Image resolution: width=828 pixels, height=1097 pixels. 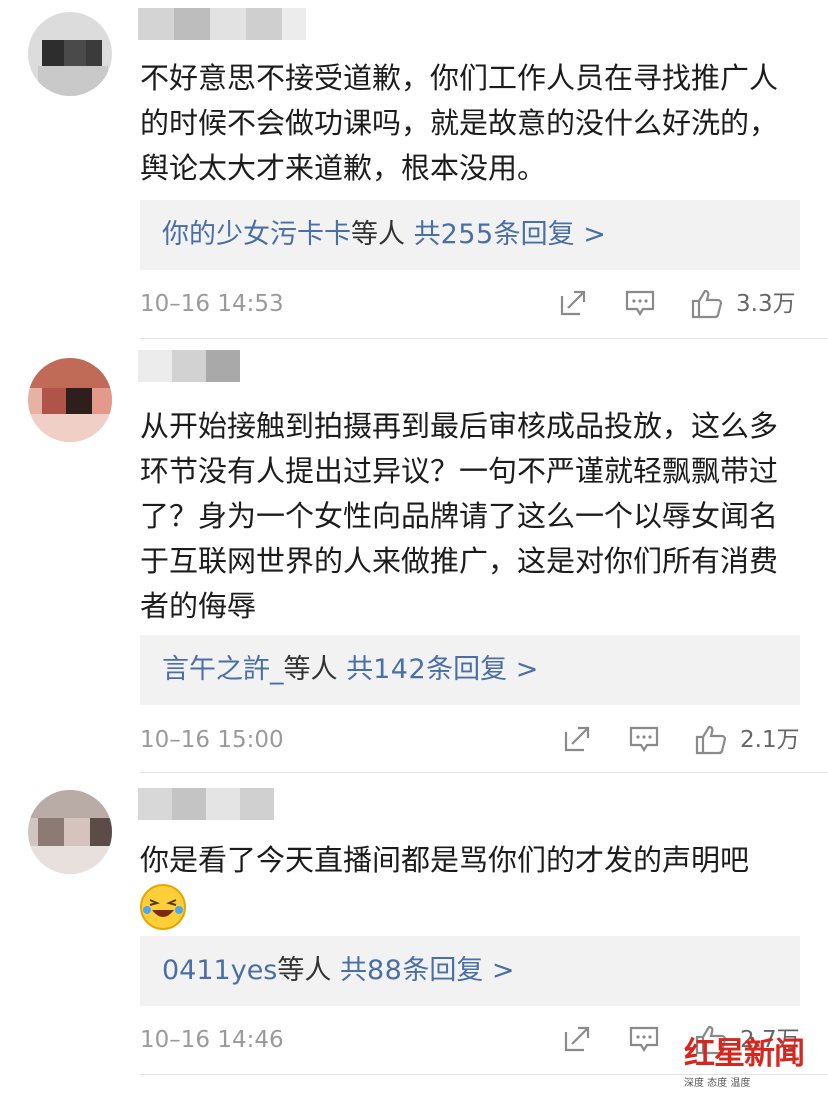 I want to click on reply-summary: 你的少女污卡卡等人 共255条回复 >, so click(x=470, y=235).